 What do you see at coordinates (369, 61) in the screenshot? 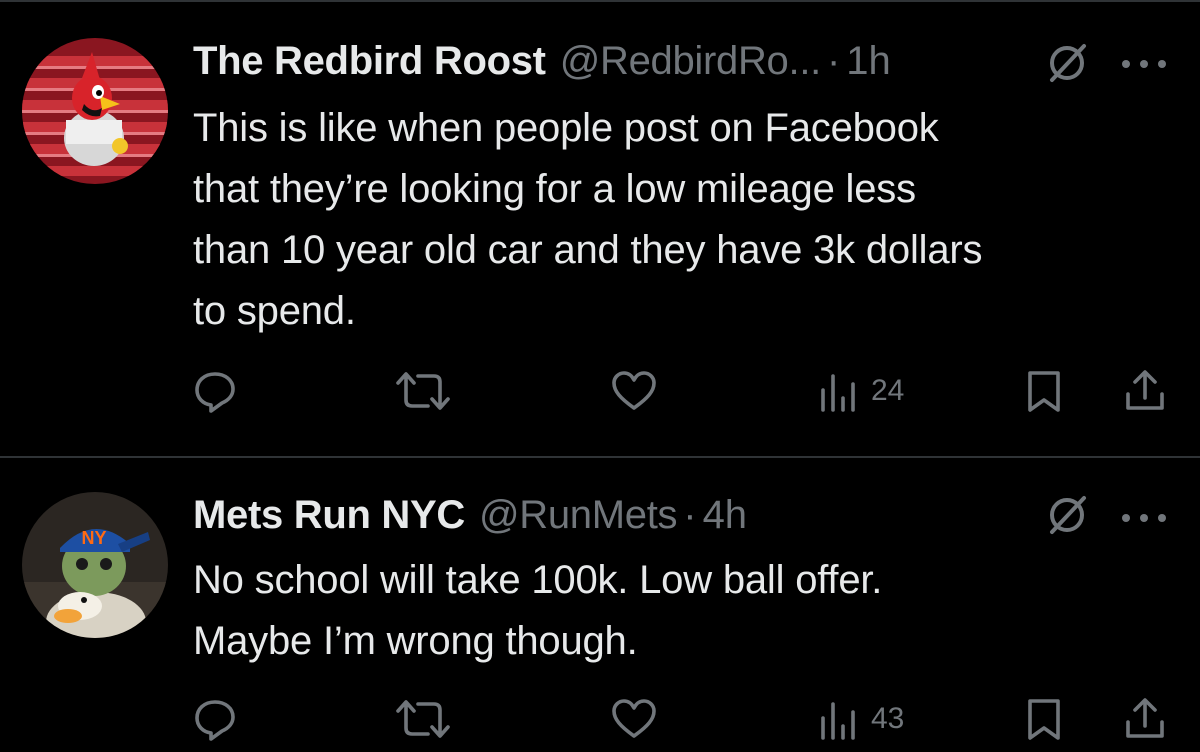
I see `author-name: The Redbird Roost` at bounding box center [369, 61].